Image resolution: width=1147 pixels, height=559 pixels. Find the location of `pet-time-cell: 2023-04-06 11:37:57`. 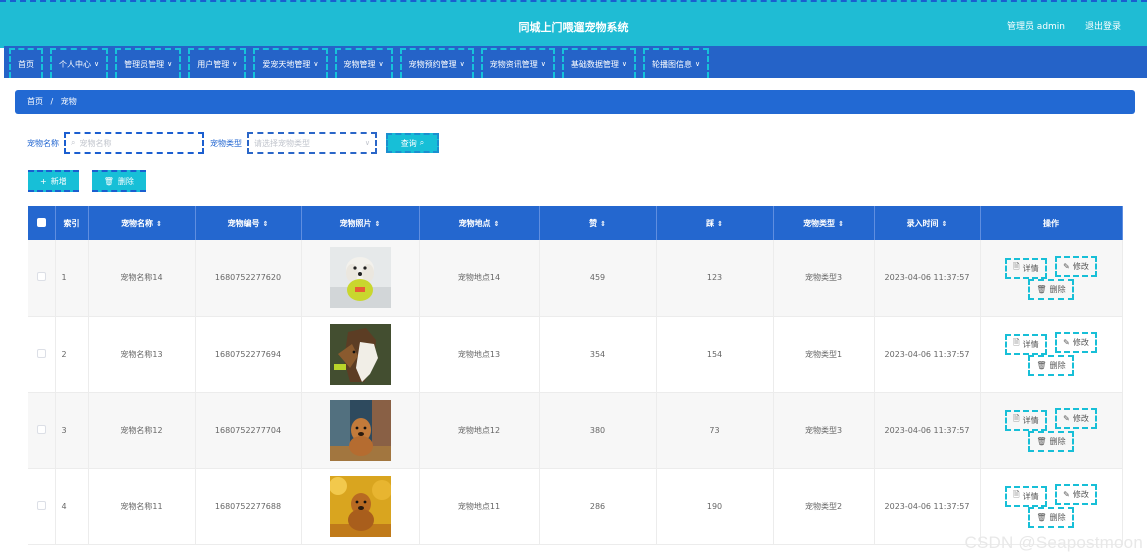

pet-time-cell: 2023-04-06 11:37:57 is located at coordinates (927, 278).